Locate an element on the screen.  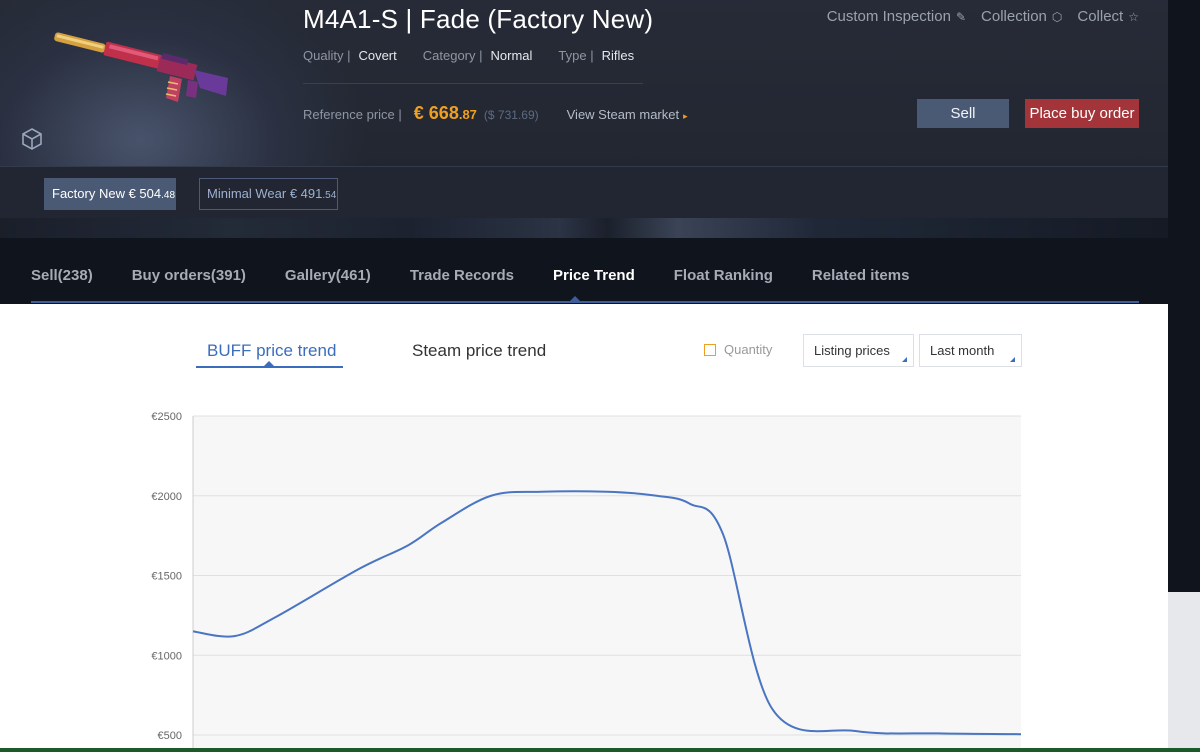
weapon-image is located at coordinates (141, 67).